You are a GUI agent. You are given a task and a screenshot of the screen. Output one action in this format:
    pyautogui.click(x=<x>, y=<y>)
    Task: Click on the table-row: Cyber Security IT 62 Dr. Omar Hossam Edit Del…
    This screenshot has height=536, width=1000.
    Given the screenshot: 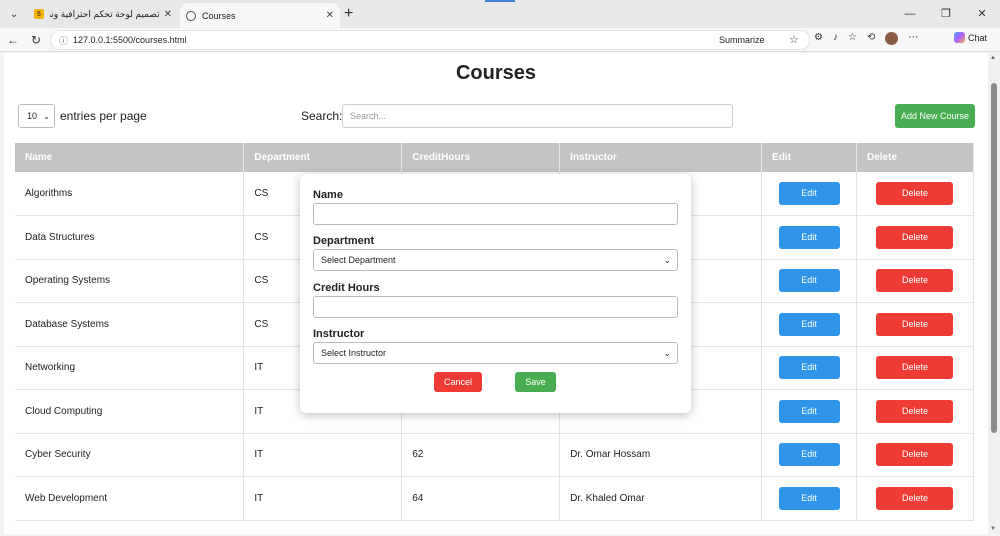 What is the action you would take?
    pyautogui.click(x=495, y=455)
    